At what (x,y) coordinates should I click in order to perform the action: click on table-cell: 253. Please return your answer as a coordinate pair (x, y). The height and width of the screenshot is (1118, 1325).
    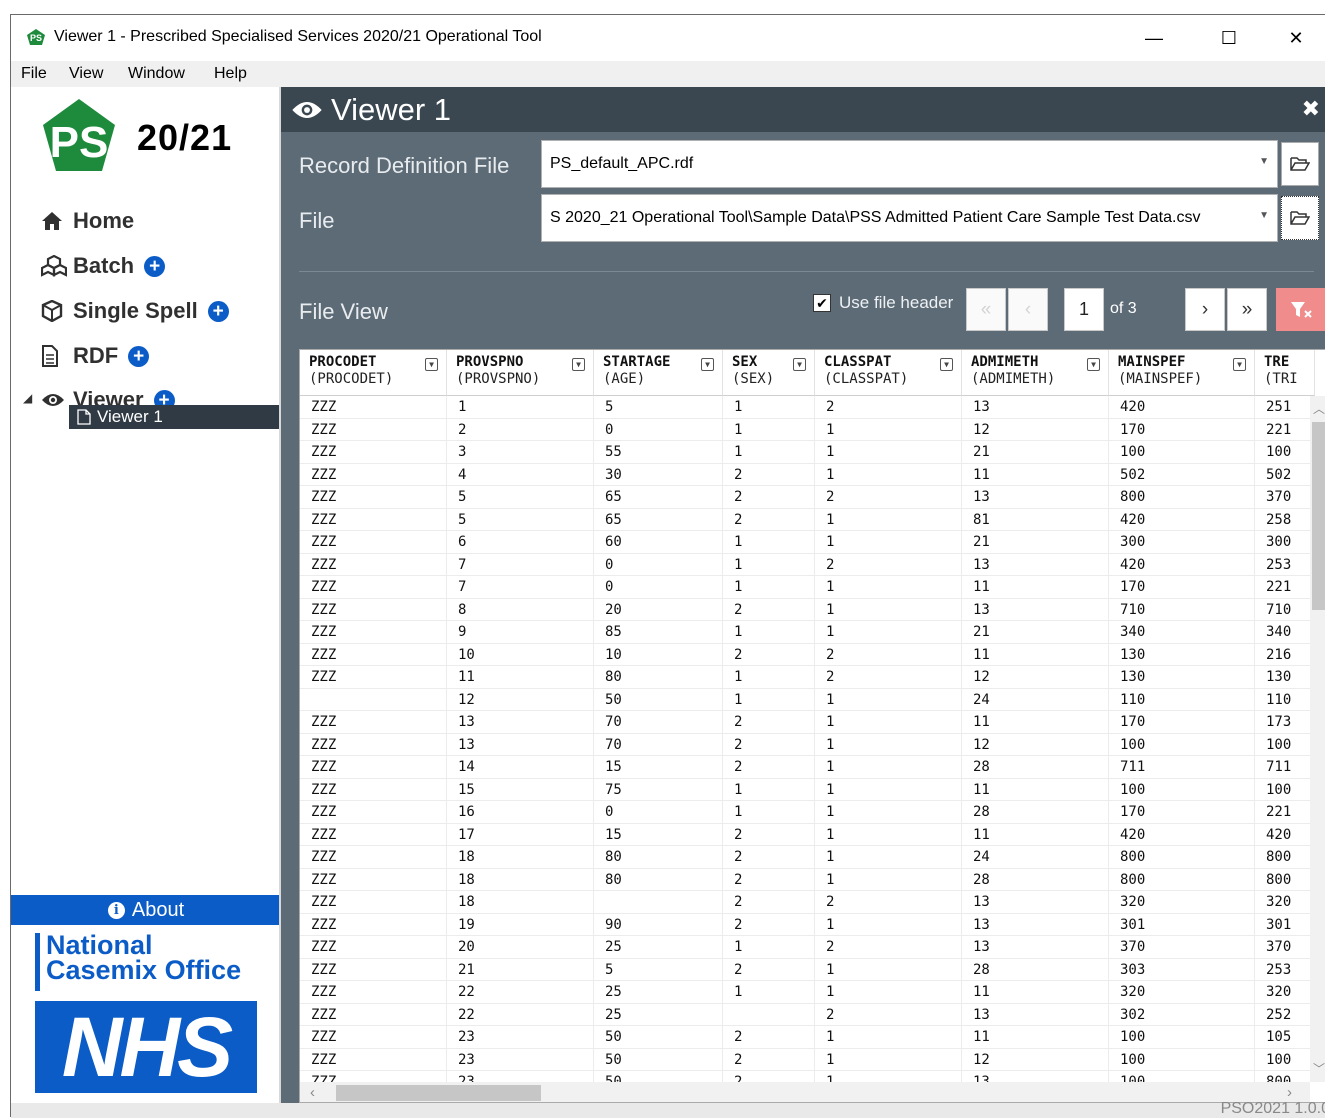
    Looking at the image, I should click on (1282, 565).